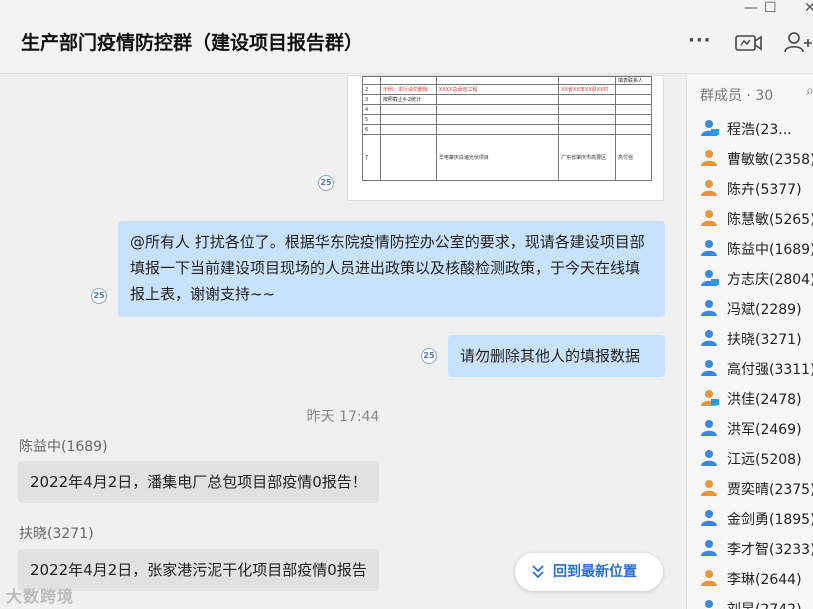 This screenshot has width=813, height=609. Describe the element at coordinates (198, 482) in the screenshot. I see `message-bubble-report: 2022年4月2日，潘集电厂总包项目部疫情0报告！` at that location.